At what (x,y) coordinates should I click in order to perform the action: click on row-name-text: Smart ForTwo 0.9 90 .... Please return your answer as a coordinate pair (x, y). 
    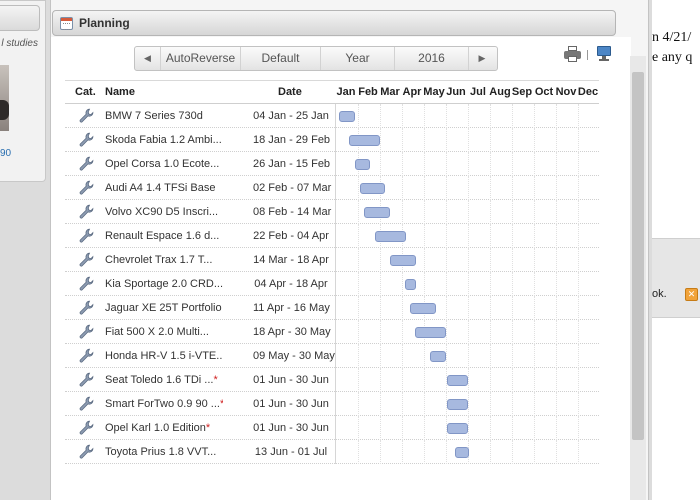
    Looking at the image, I should click on (162, 404).